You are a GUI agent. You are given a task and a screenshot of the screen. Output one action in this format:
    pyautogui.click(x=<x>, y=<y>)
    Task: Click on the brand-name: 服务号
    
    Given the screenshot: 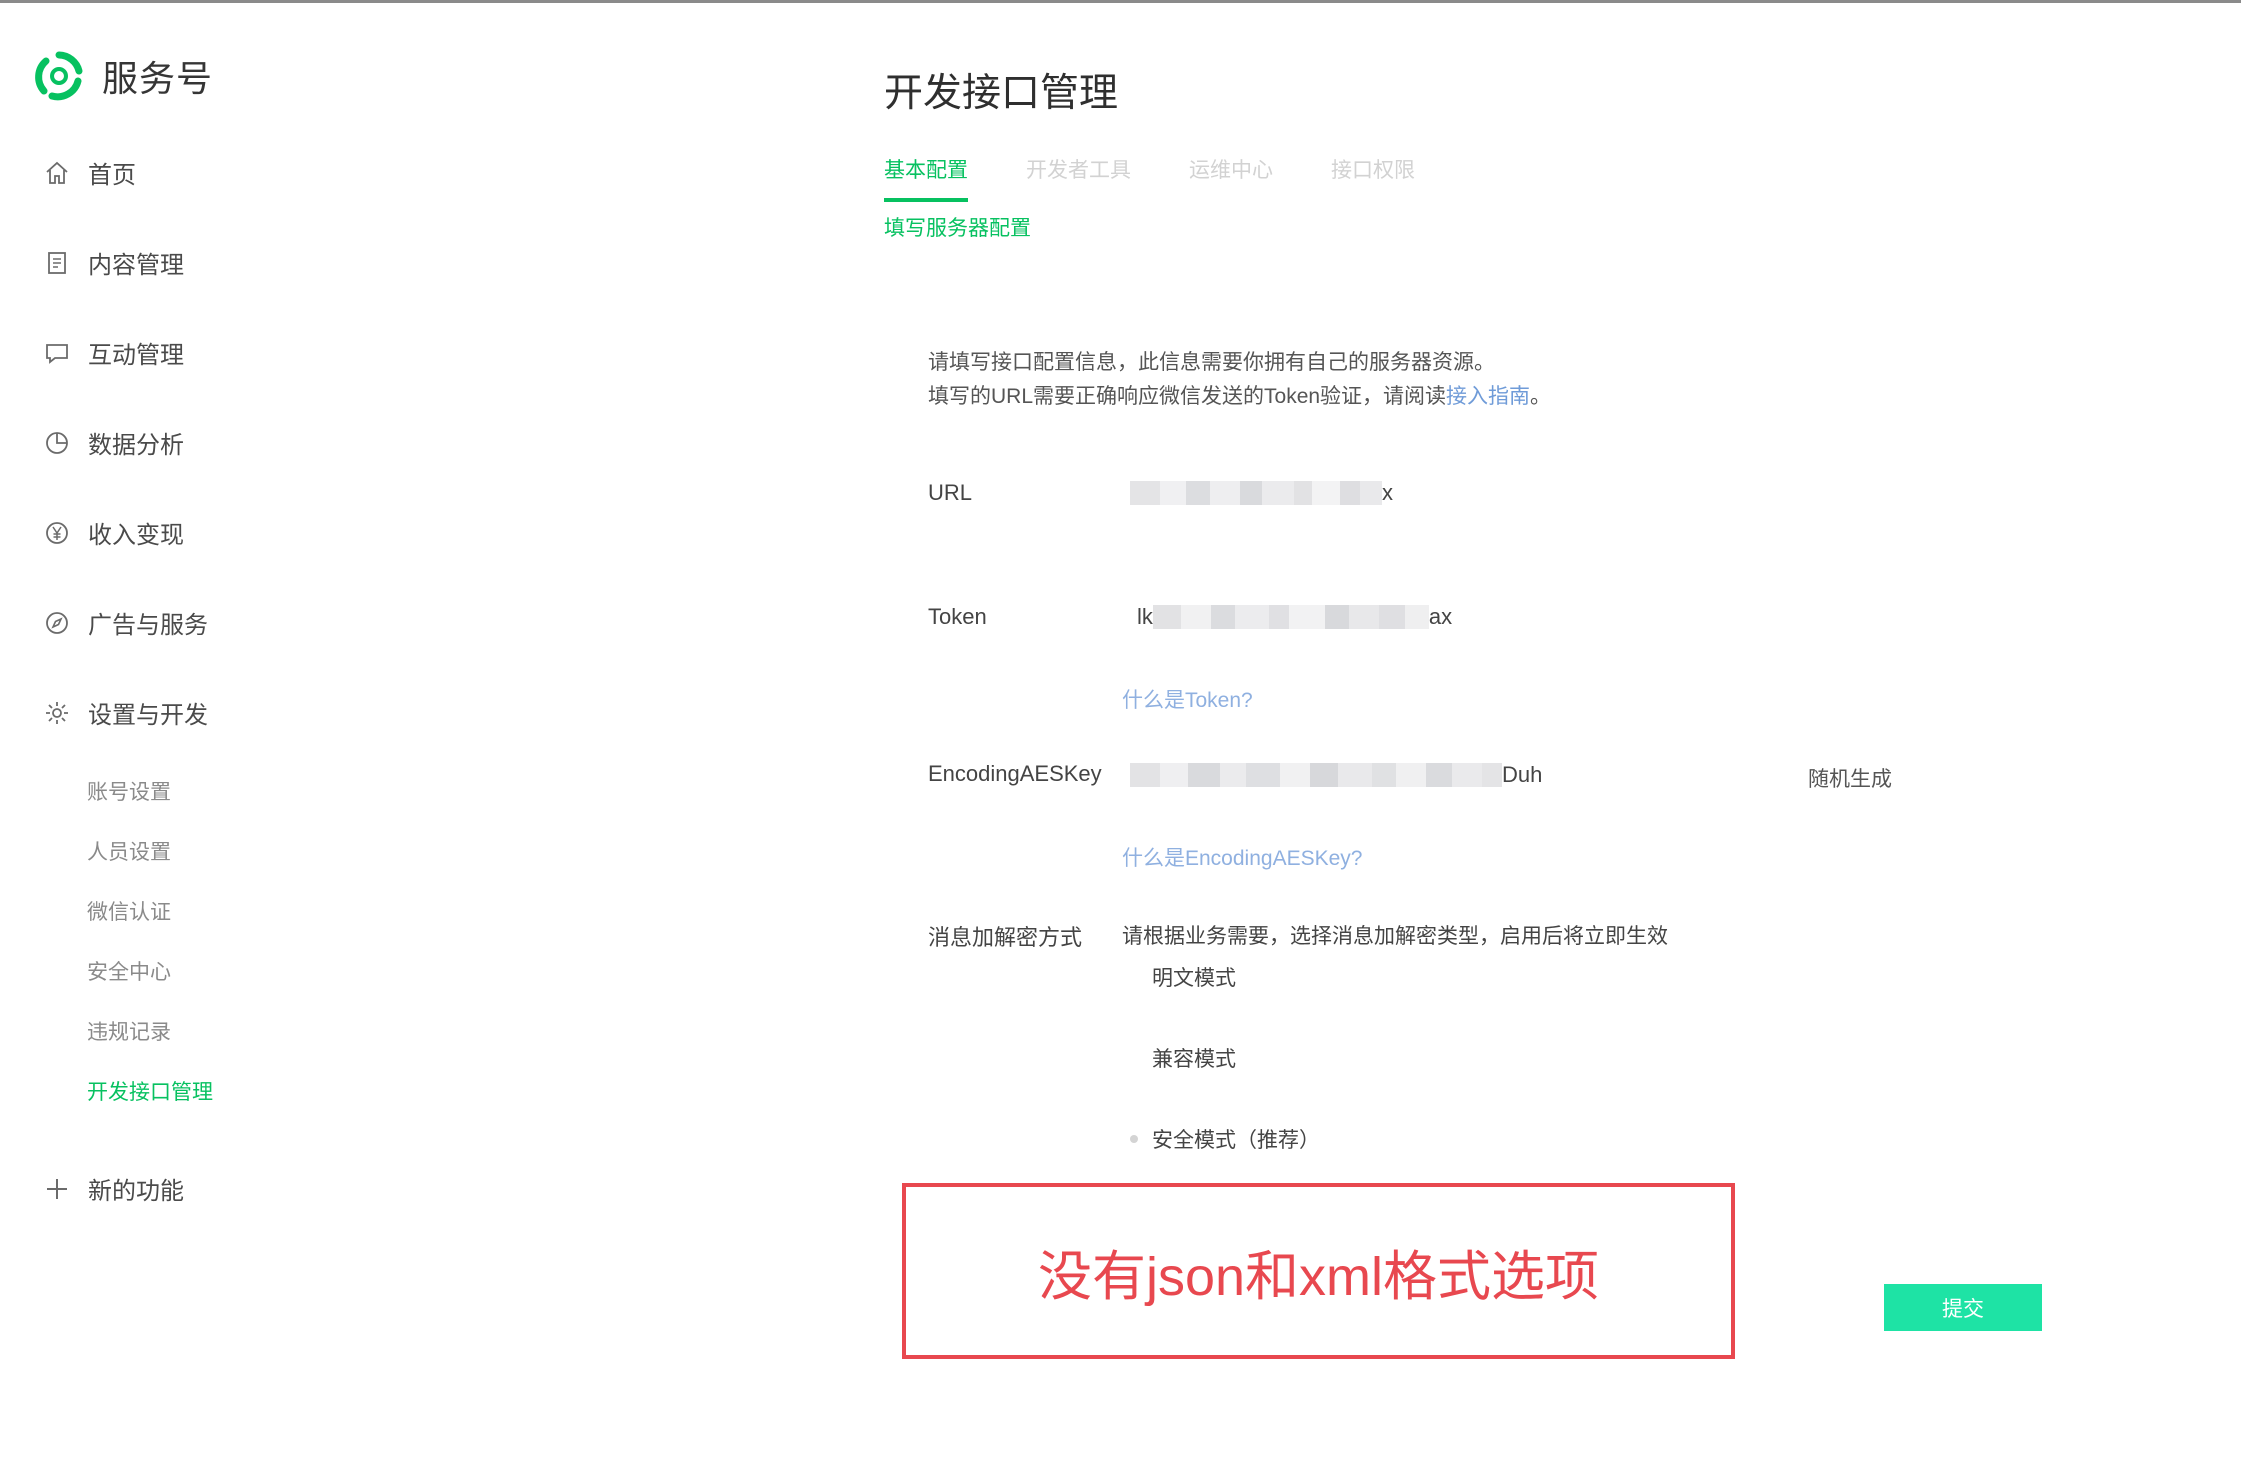 What is the action you would take?
    pyautogui.click(x=158, y=78)
    